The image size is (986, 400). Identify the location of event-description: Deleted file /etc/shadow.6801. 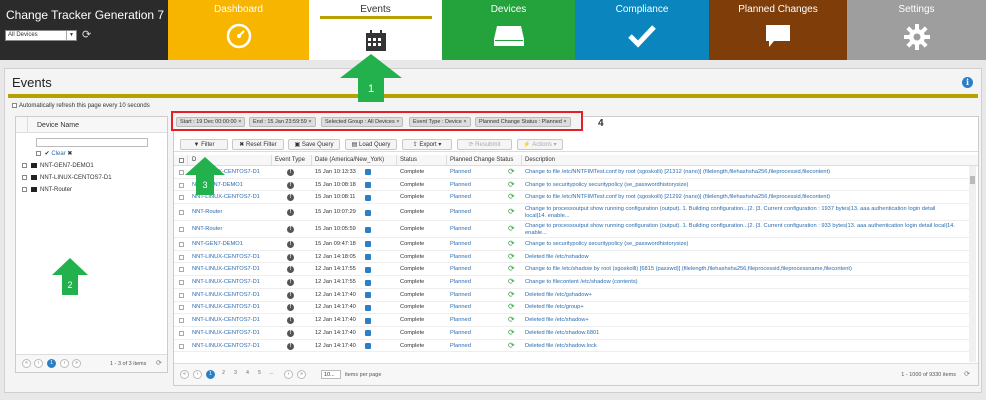
(740, 333).